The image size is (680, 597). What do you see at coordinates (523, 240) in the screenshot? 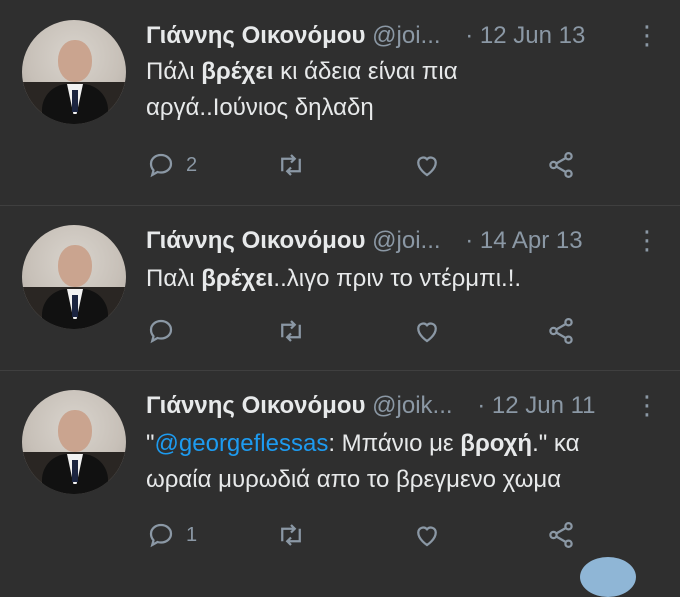
I see `tweet-date: · 14 Apr 13` at bounding box center [523, 240].